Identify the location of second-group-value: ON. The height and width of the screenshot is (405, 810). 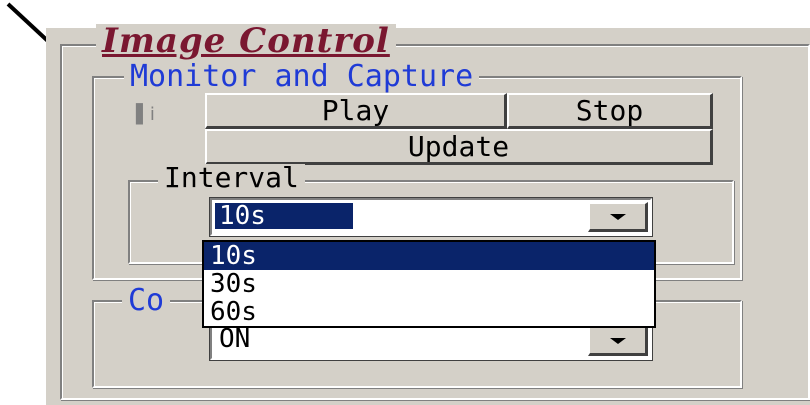
(235, 339).